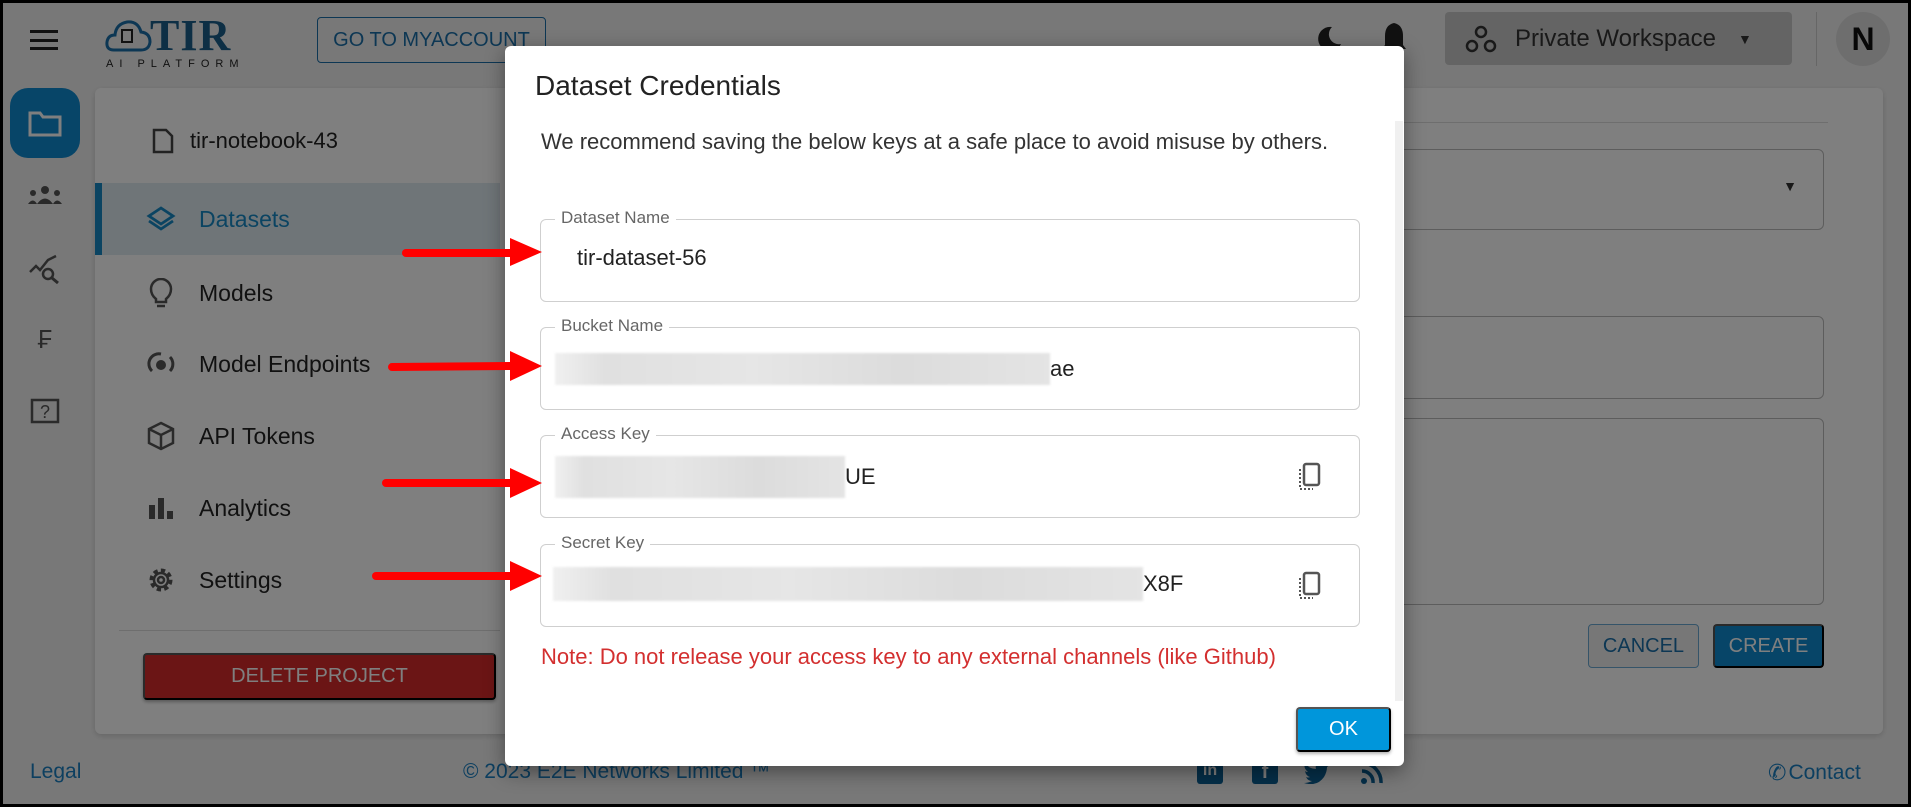 This screenshot has width=1911, height=807. I want to click on annotation-arrows, so click(457, 414).